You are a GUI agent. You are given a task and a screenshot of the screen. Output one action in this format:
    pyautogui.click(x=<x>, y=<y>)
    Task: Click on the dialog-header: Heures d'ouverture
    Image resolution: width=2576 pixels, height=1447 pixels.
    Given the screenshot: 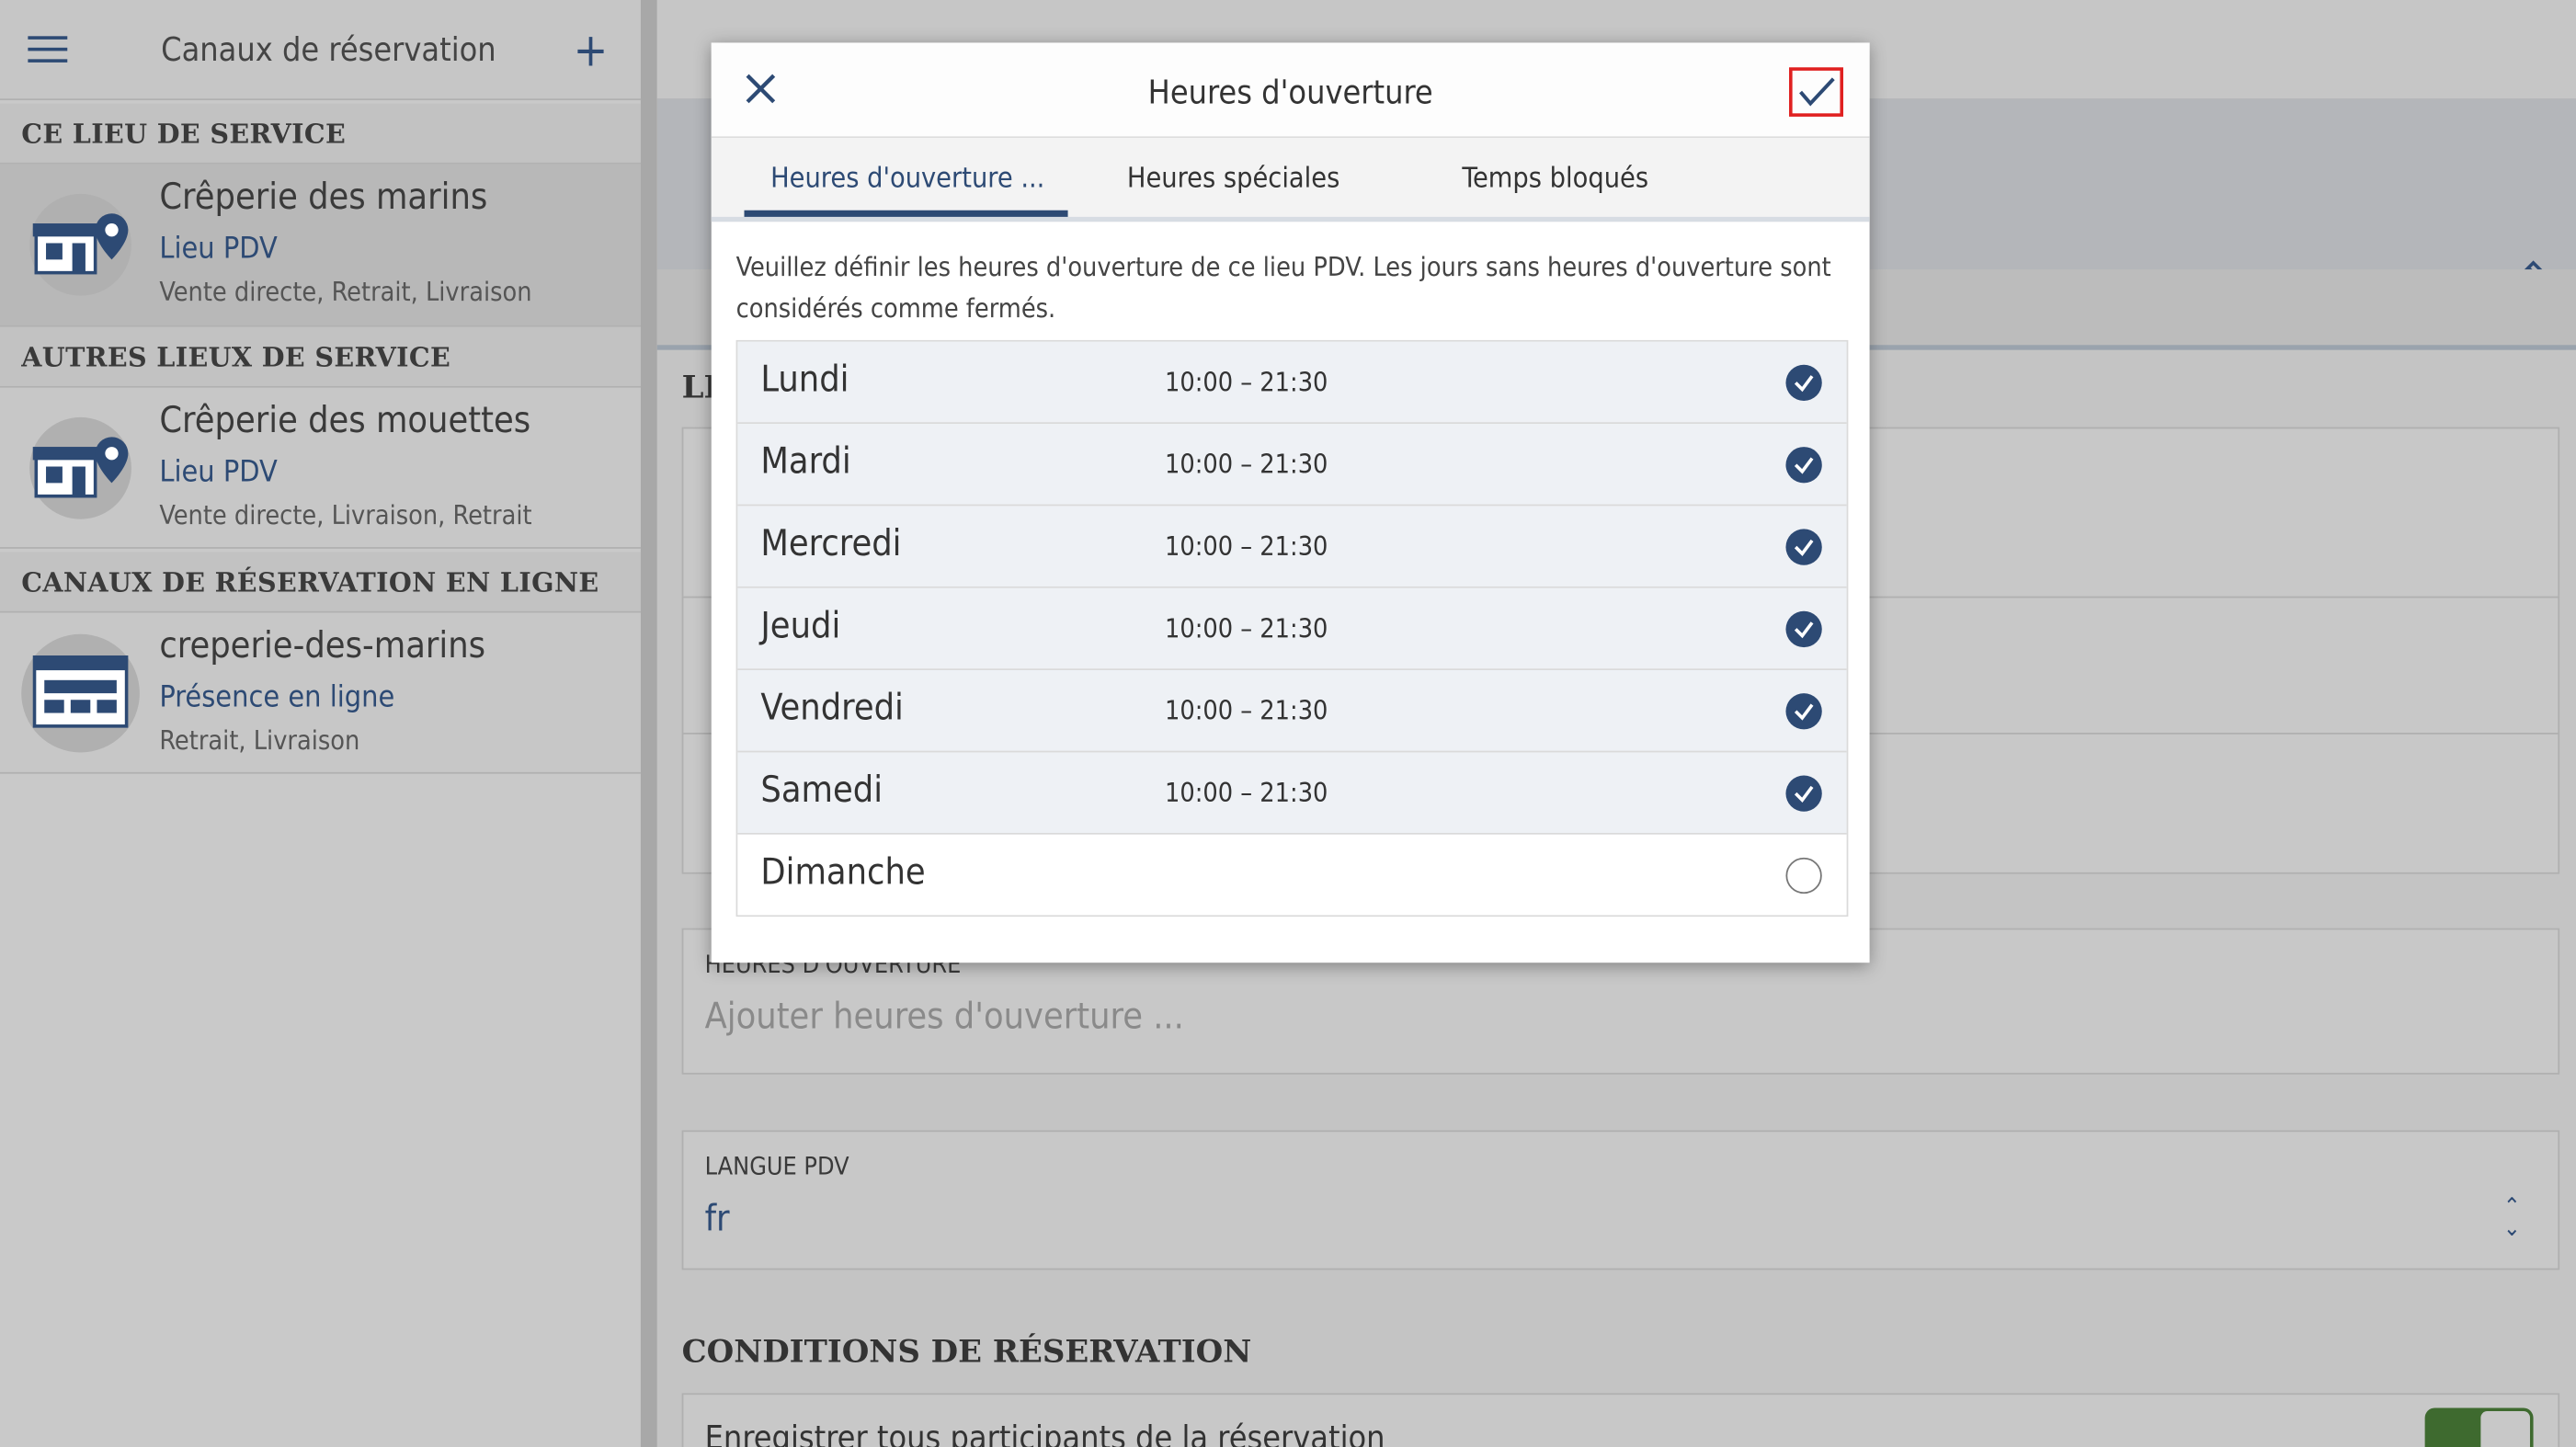 What is the action you would take?
    pyautogui.click(x=1290, y=90)
    